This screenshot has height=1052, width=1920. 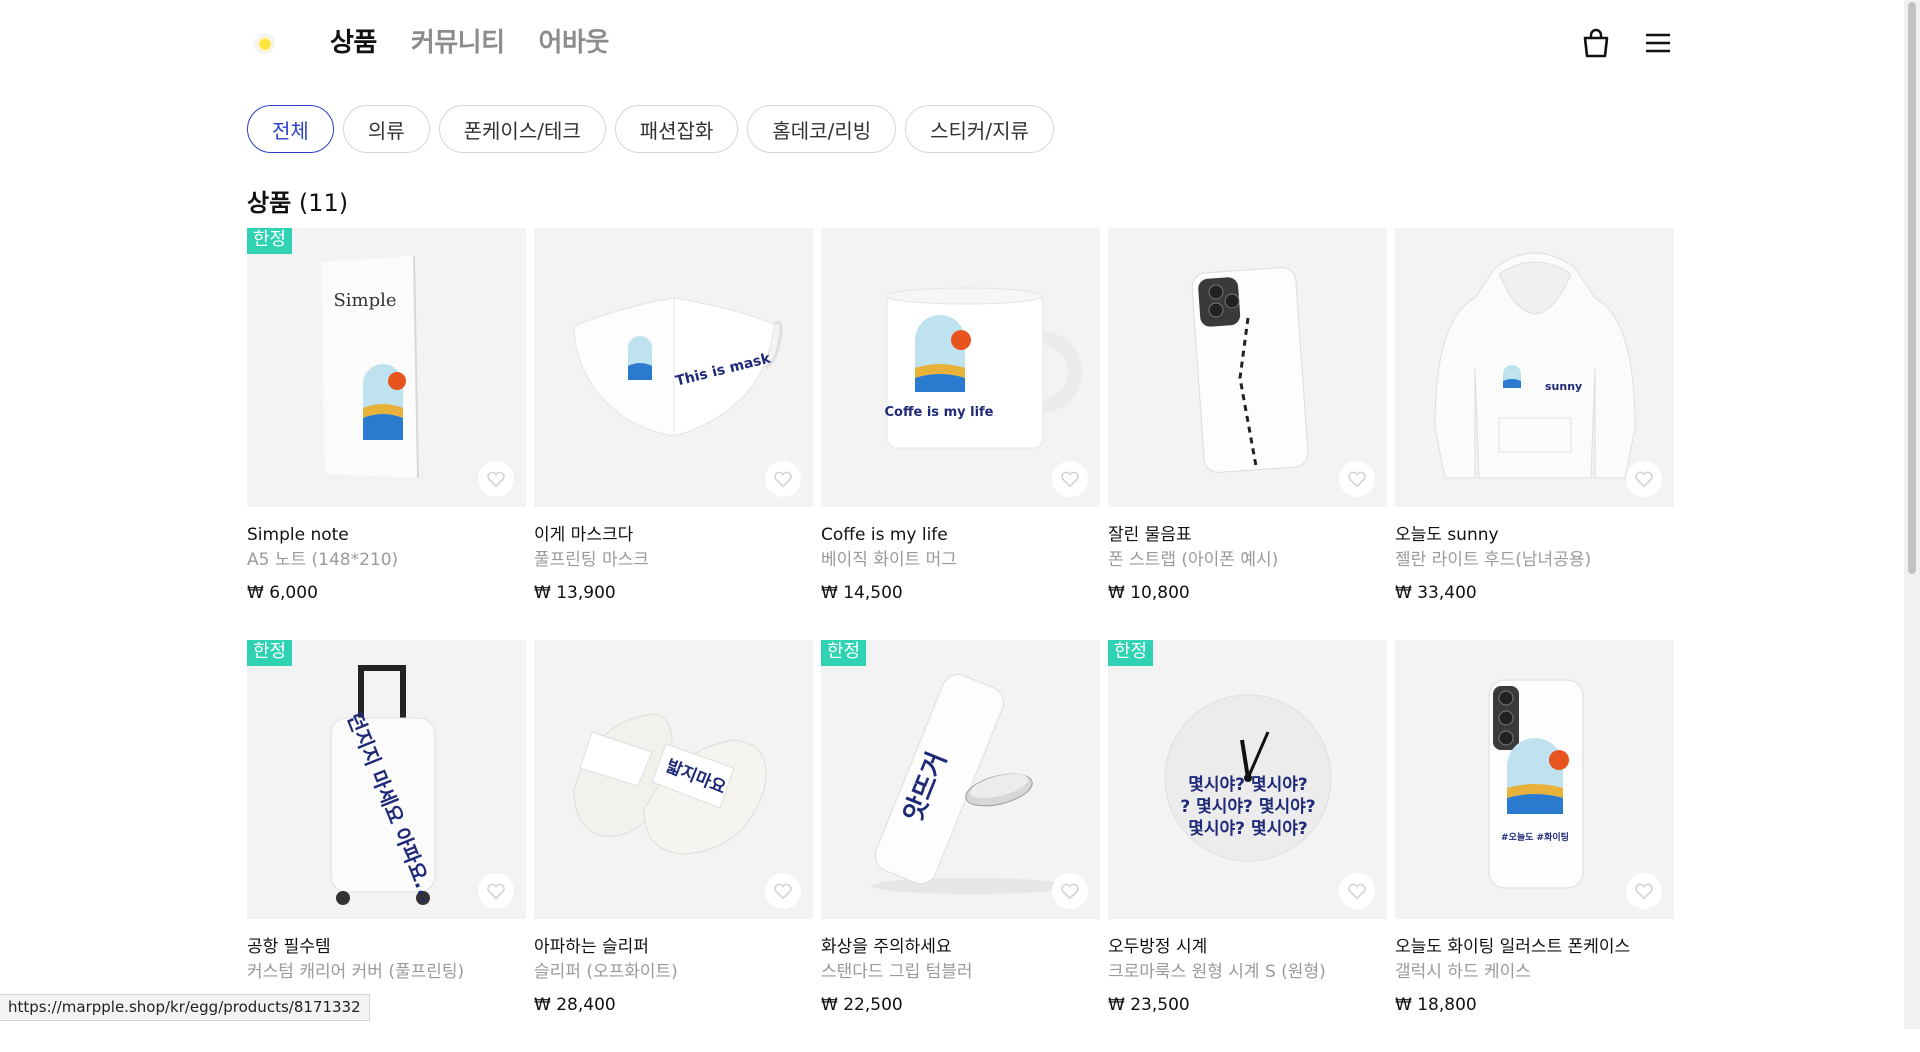 What do you see at coordinates (1149, 593) in the screenshot?
I see `product-price: ₩ 10,800` at bounding box center [1149, 593].